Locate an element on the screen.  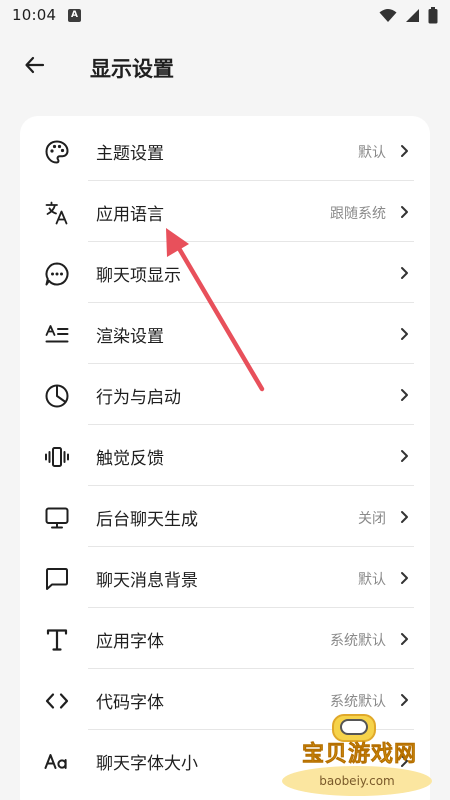
battery-icon is located at coordinates (433, 17).